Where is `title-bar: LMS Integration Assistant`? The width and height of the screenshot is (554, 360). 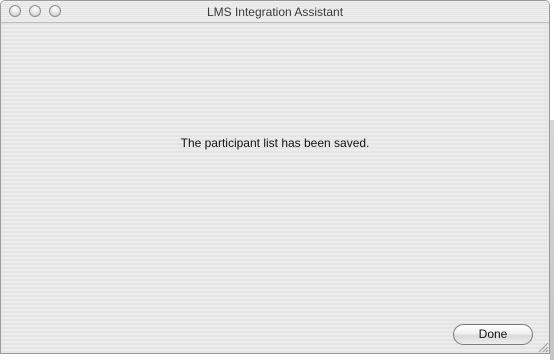 title-bar: LMS Integration Assistant is located at coordinates (275, 12).